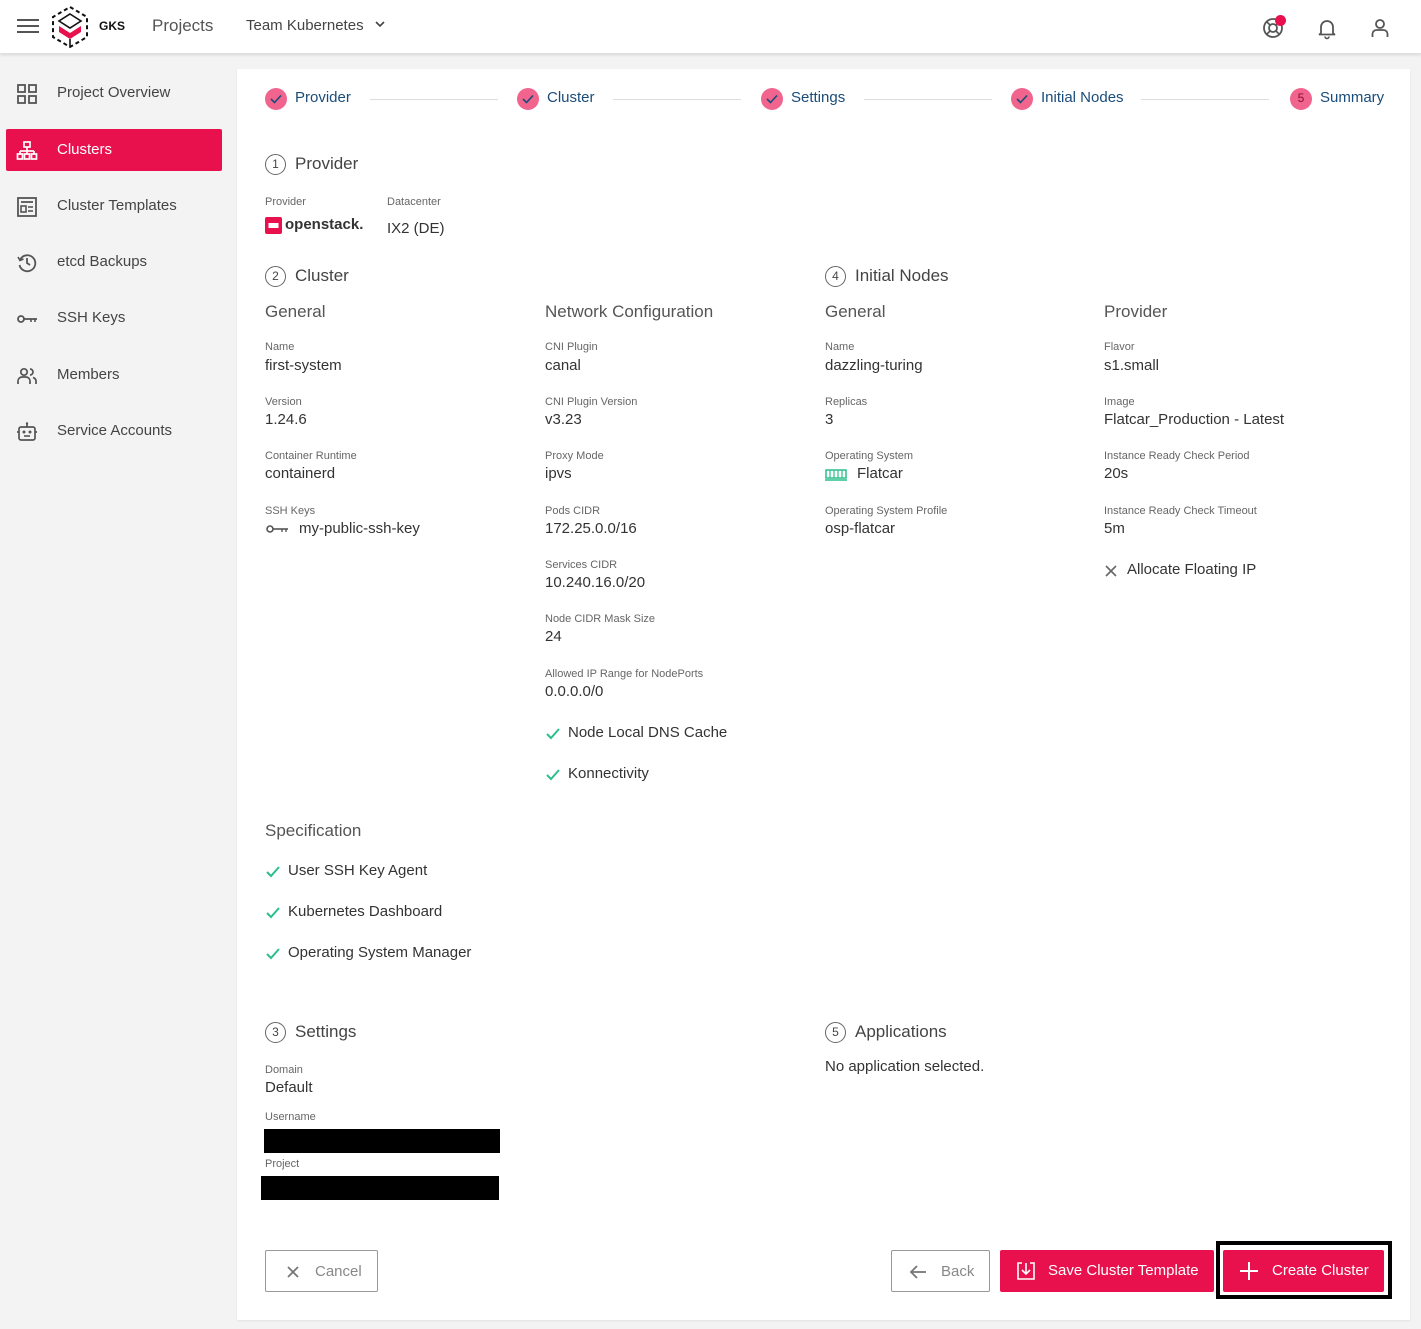 The height and width of the screenshot is (1329, 1421). I want to click on project-selector-label: Team Kubernetes, so click(305, 25).